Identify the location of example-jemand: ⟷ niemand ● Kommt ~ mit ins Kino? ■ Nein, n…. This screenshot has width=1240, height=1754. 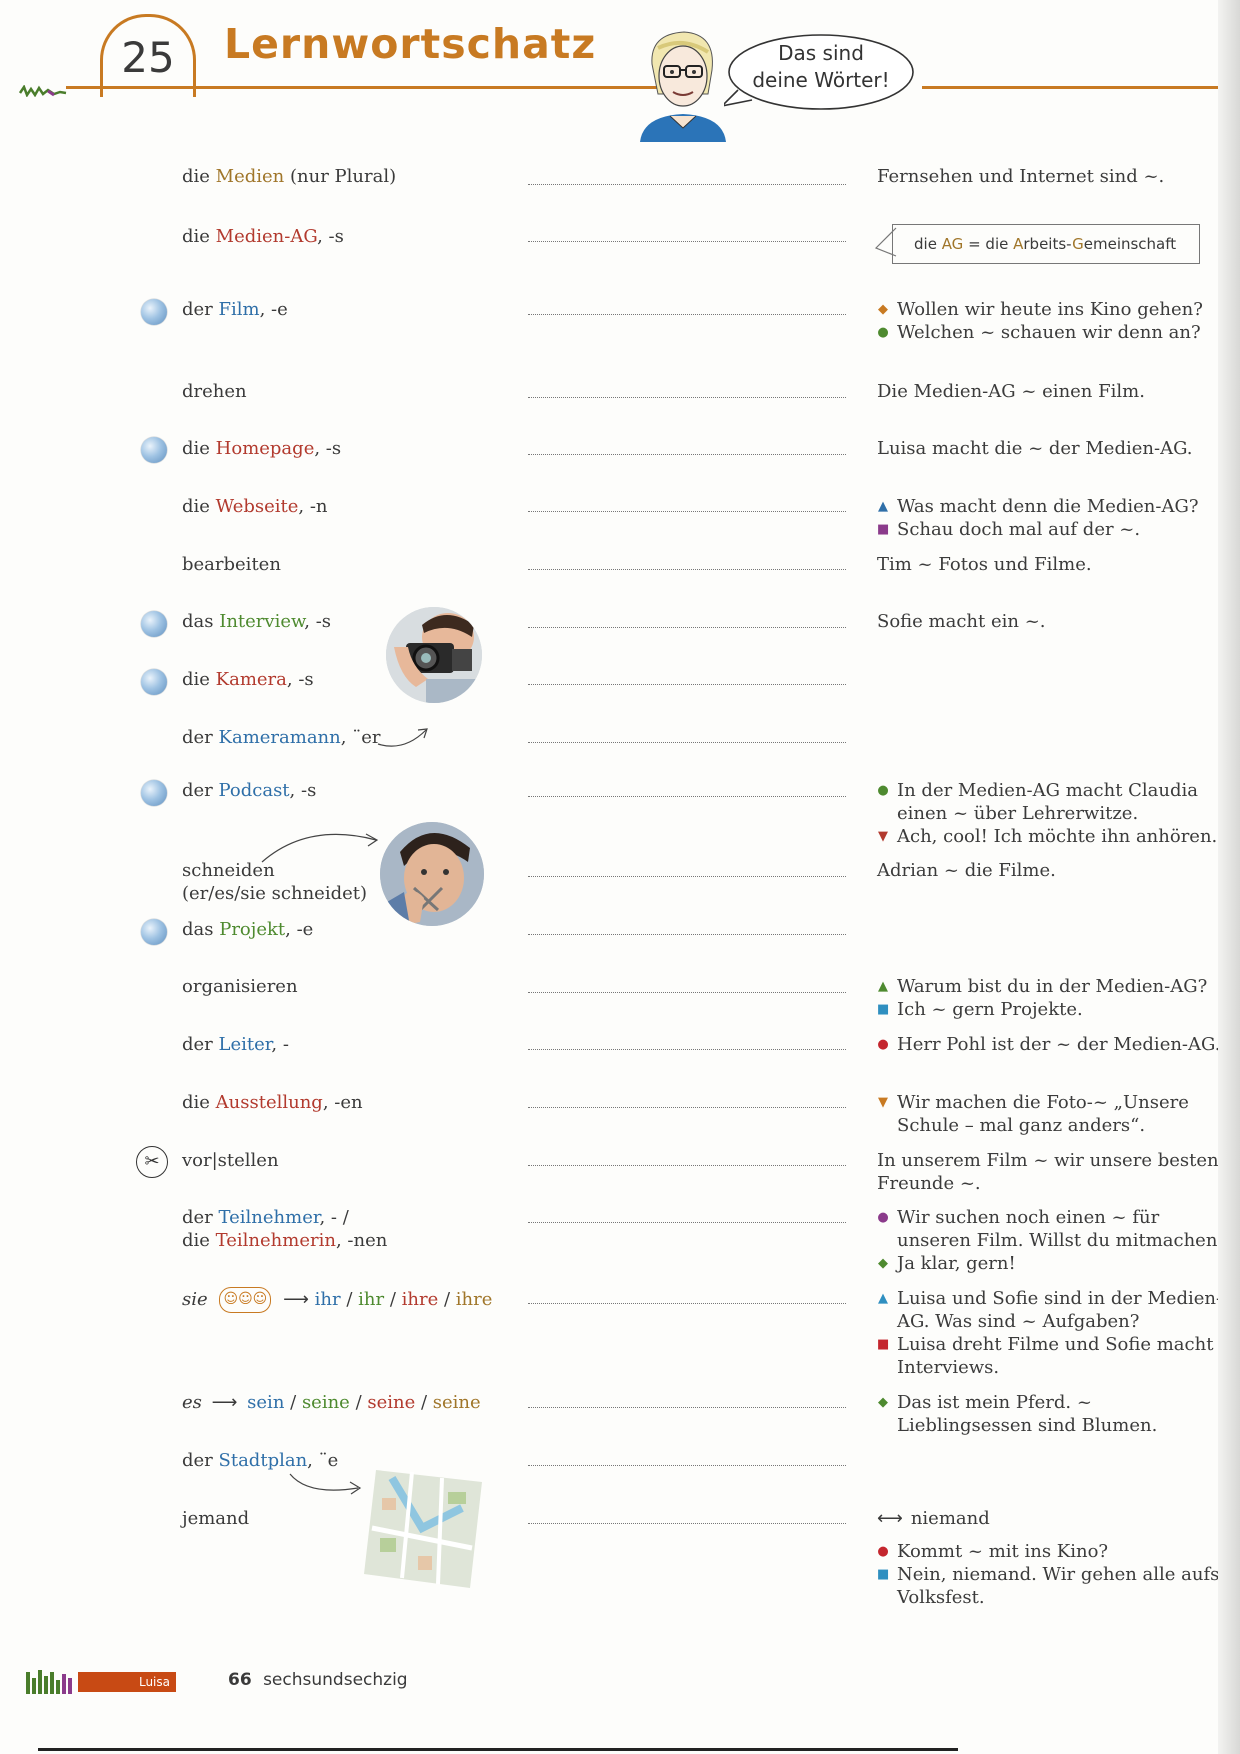
(1048, 1558).